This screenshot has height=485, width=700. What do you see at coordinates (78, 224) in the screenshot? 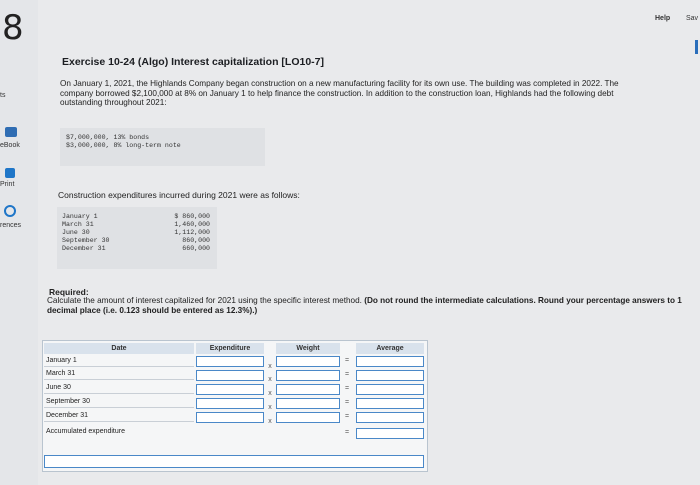
I see `expenditure-date: March 31` at bounding box center [78, 224].